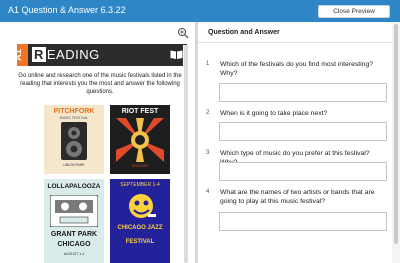 This screenshot has height=263, width=400. I want to click on jazz-dates: SEPTEMBER 1-4, so click(140, 185).